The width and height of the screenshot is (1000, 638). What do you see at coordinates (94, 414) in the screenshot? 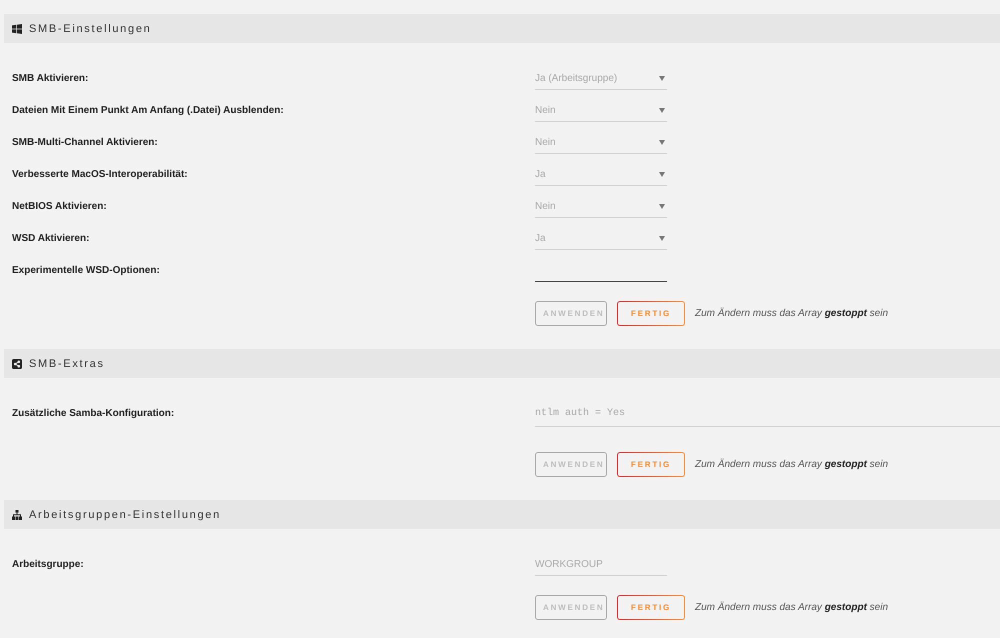
I see `setting-label: Zusätzliche Samba-Konfiguration:` at bounding box center [94, 414].